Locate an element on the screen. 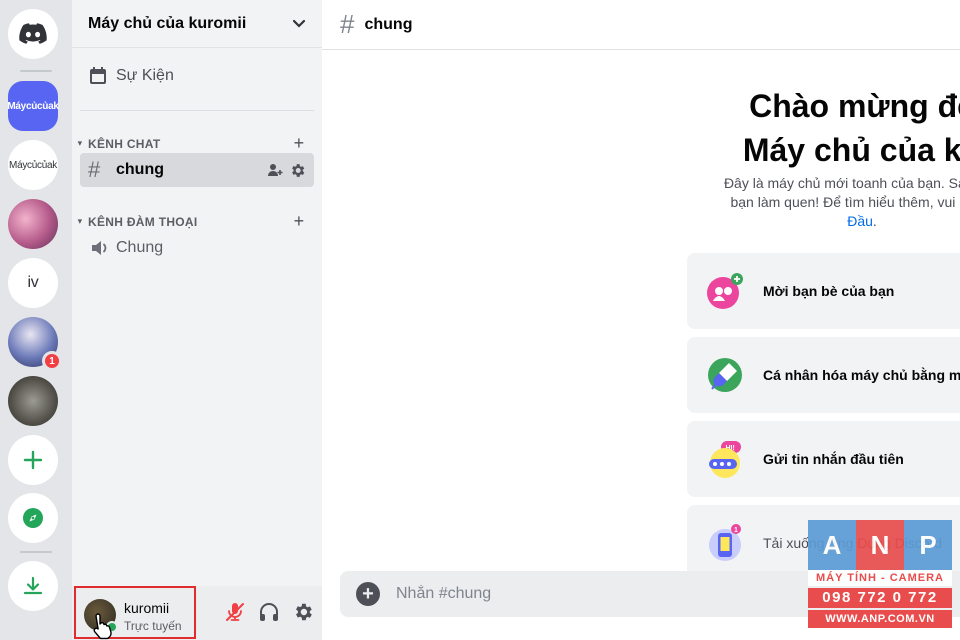 This screenshot has height=640, width=960. download-apps-button is located at coordinates (33, 586).